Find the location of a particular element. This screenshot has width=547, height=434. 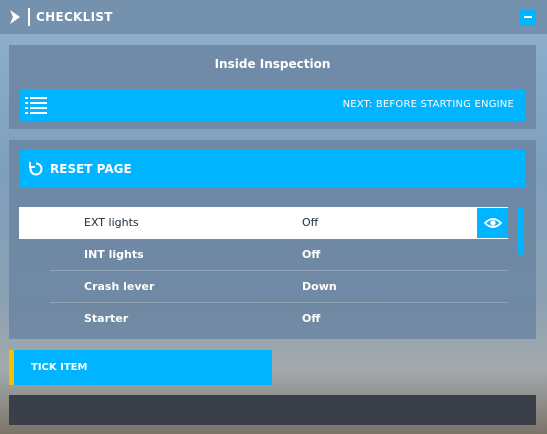

title-separator is located at coordinates (29, 17).